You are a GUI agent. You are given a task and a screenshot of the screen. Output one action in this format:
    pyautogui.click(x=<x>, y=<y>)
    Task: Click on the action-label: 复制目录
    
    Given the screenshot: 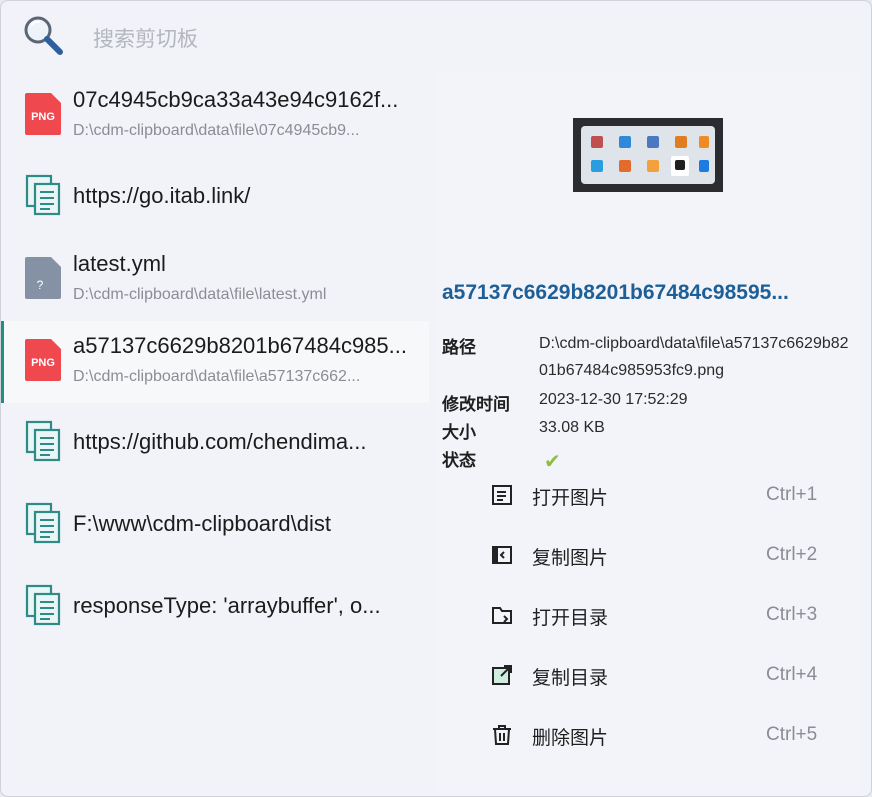 What is the action you would take?
    pyautogui.click(x=570, y=678)
    